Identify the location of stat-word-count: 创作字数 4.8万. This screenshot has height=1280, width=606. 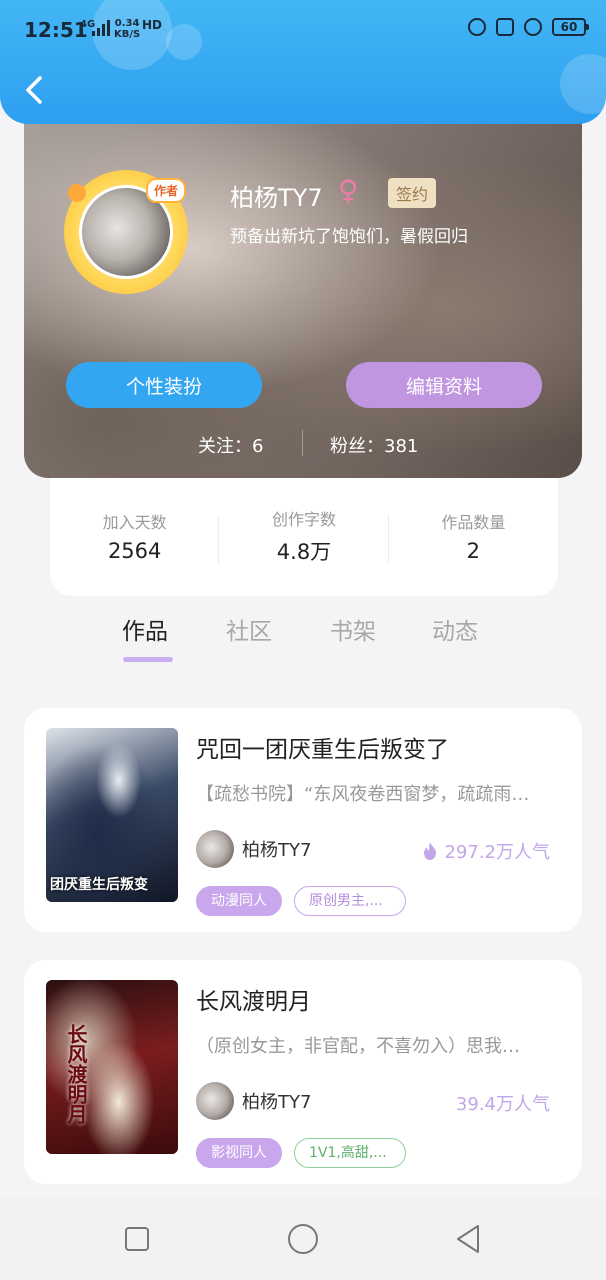
(304, 536).